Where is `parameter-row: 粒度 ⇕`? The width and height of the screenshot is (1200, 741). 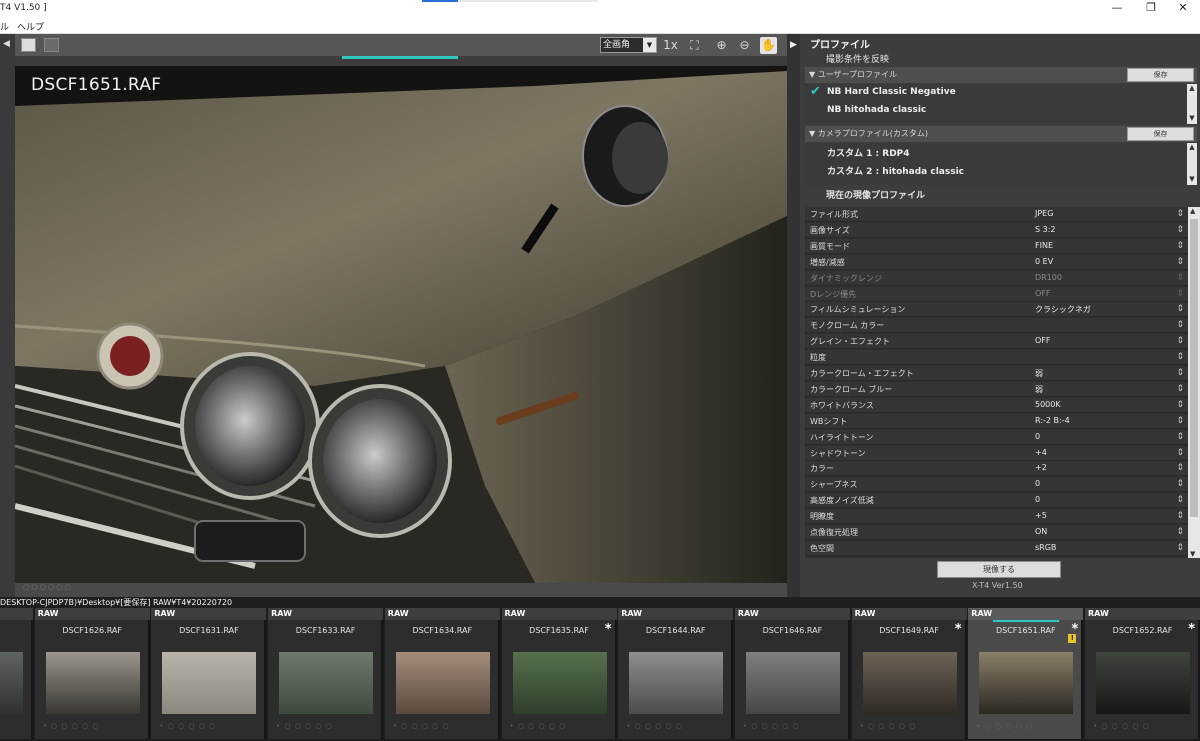
parameter-row: 粒度 ⇕ is located at coordinates (996, 358).